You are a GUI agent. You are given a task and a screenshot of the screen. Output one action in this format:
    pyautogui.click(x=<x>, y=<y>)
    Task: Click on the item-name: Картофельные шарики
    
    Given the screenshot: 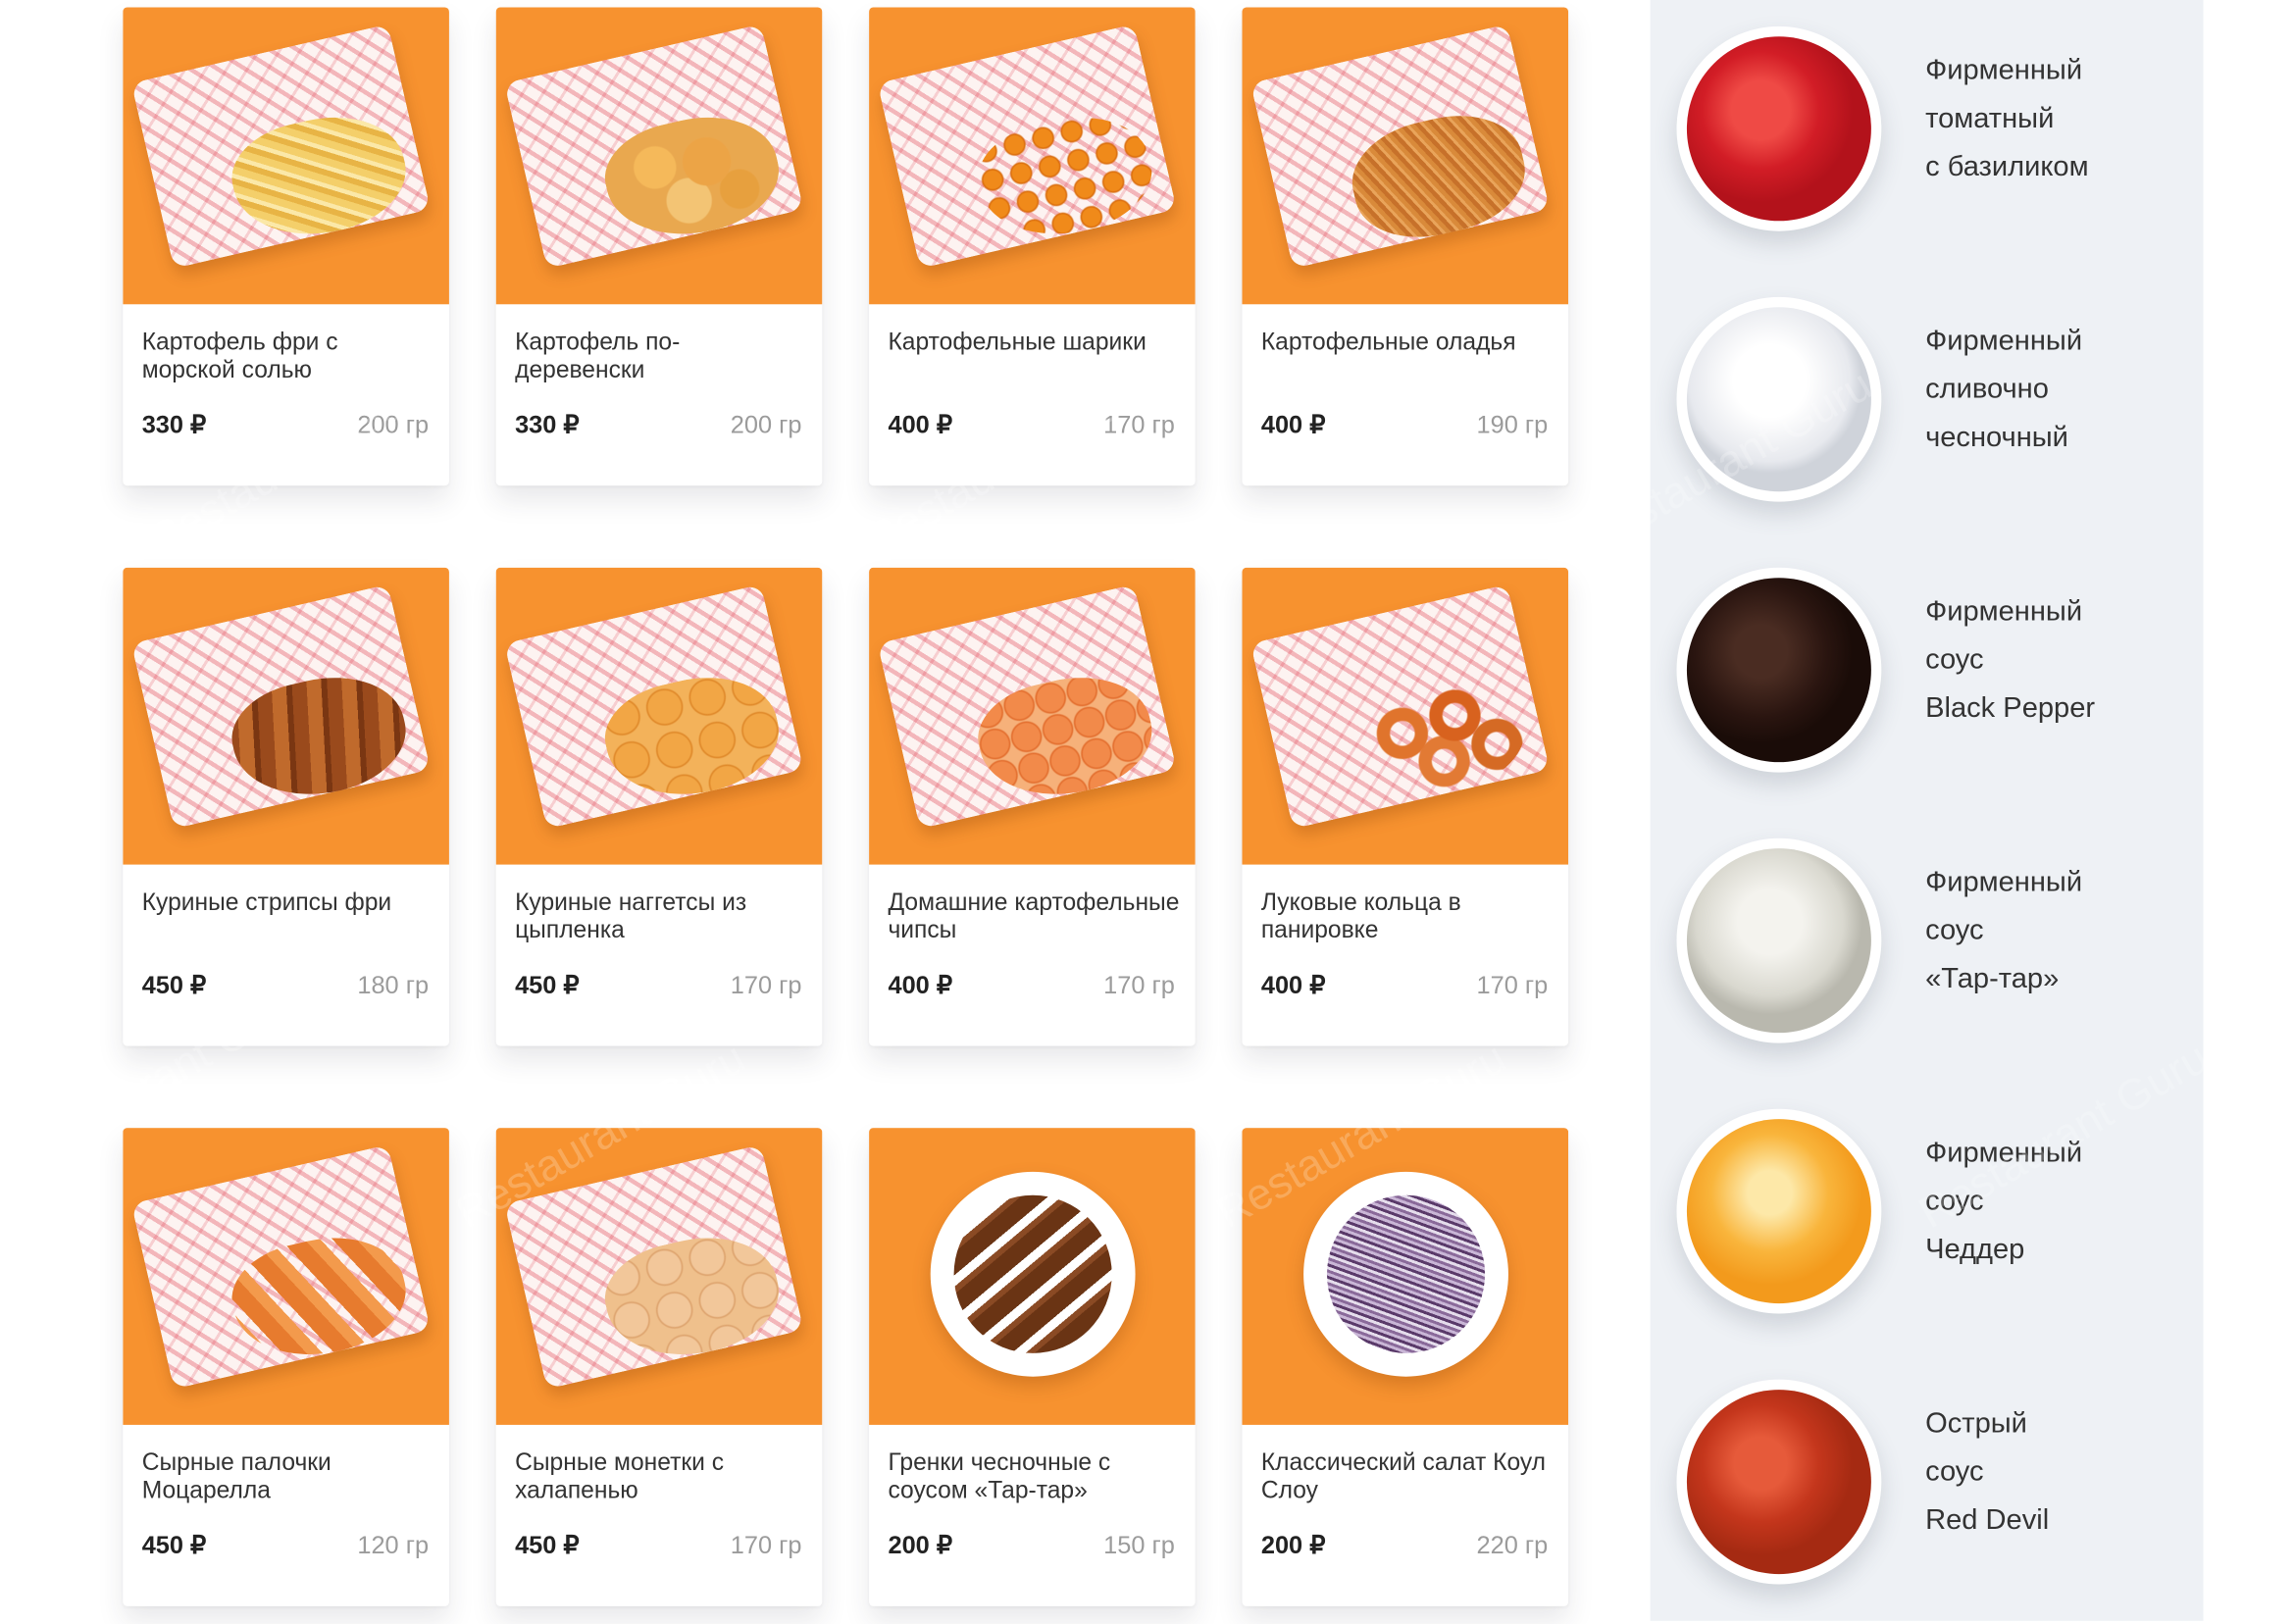 What is the action you would take?
    pyautogui.click(x=1018, y=342)
    